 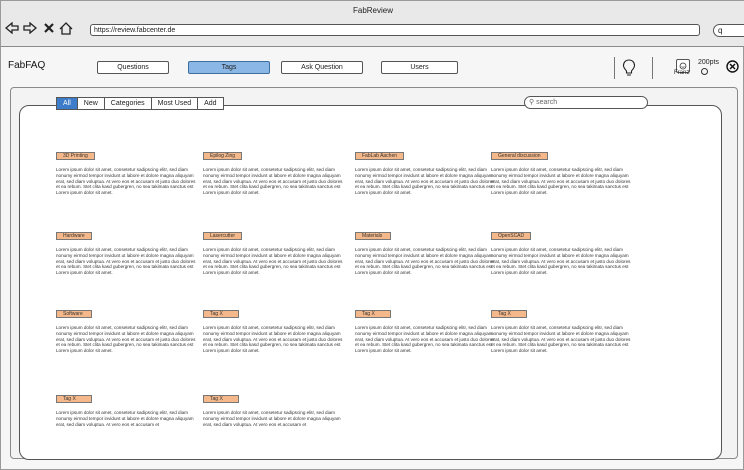 What do you see at coordinates (75, 156) in the screenshot?
I see `tag-label: 3D Printing` at bounding box center [75, 156].